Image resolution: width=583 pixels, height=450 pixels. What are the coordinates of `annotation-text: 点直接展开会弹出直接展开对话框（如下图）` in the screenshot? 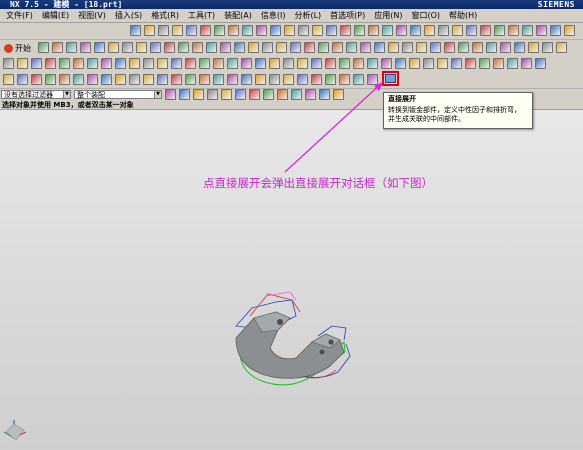 It's located at (318, 183).